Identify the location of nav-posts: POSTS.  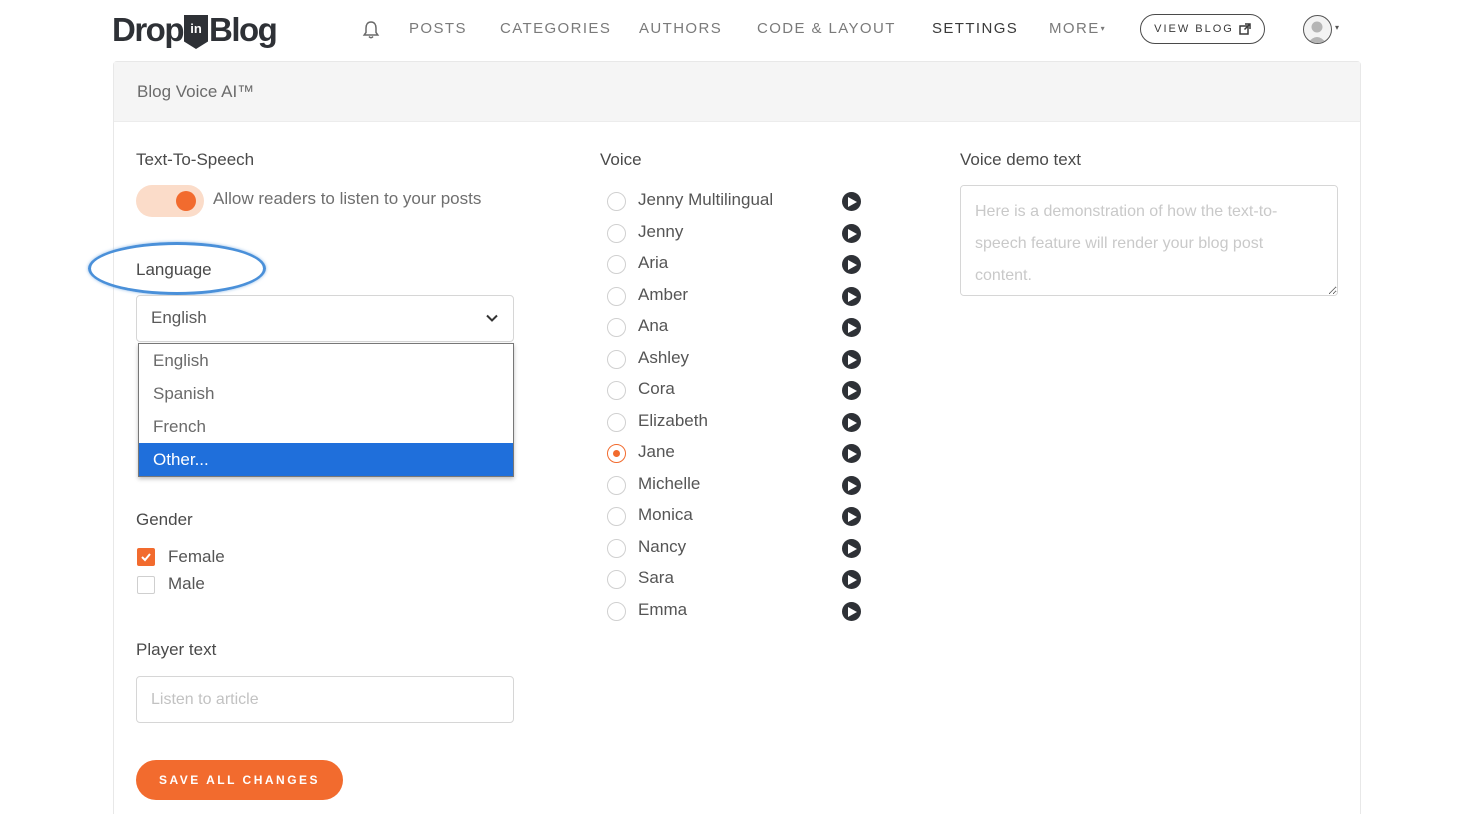
(438, 28).